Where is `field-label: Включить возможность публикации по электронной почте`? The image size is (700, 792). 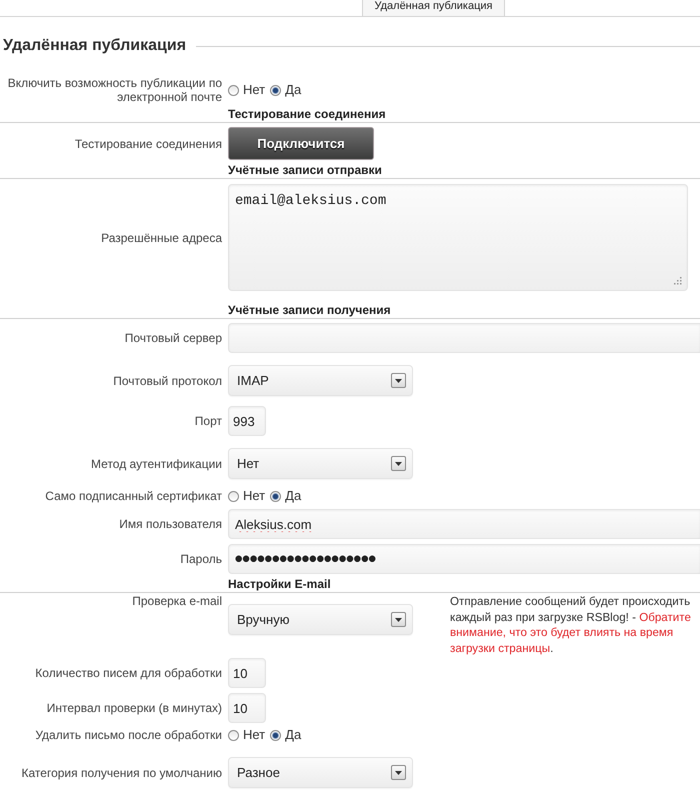
field-label: Включить возможность публикации по электронной почте is located at coordinates (114, 90).